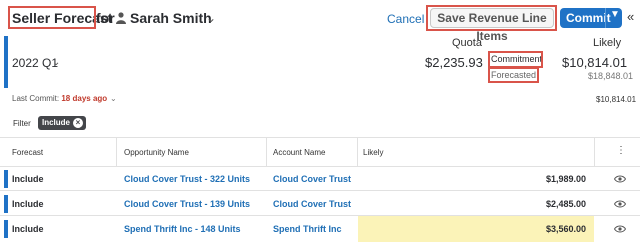 The height and width of the screenshot is (242, 640). Describe the element at coordinates (320, 166) in the screenshot. I see `table-header-border` at that location.